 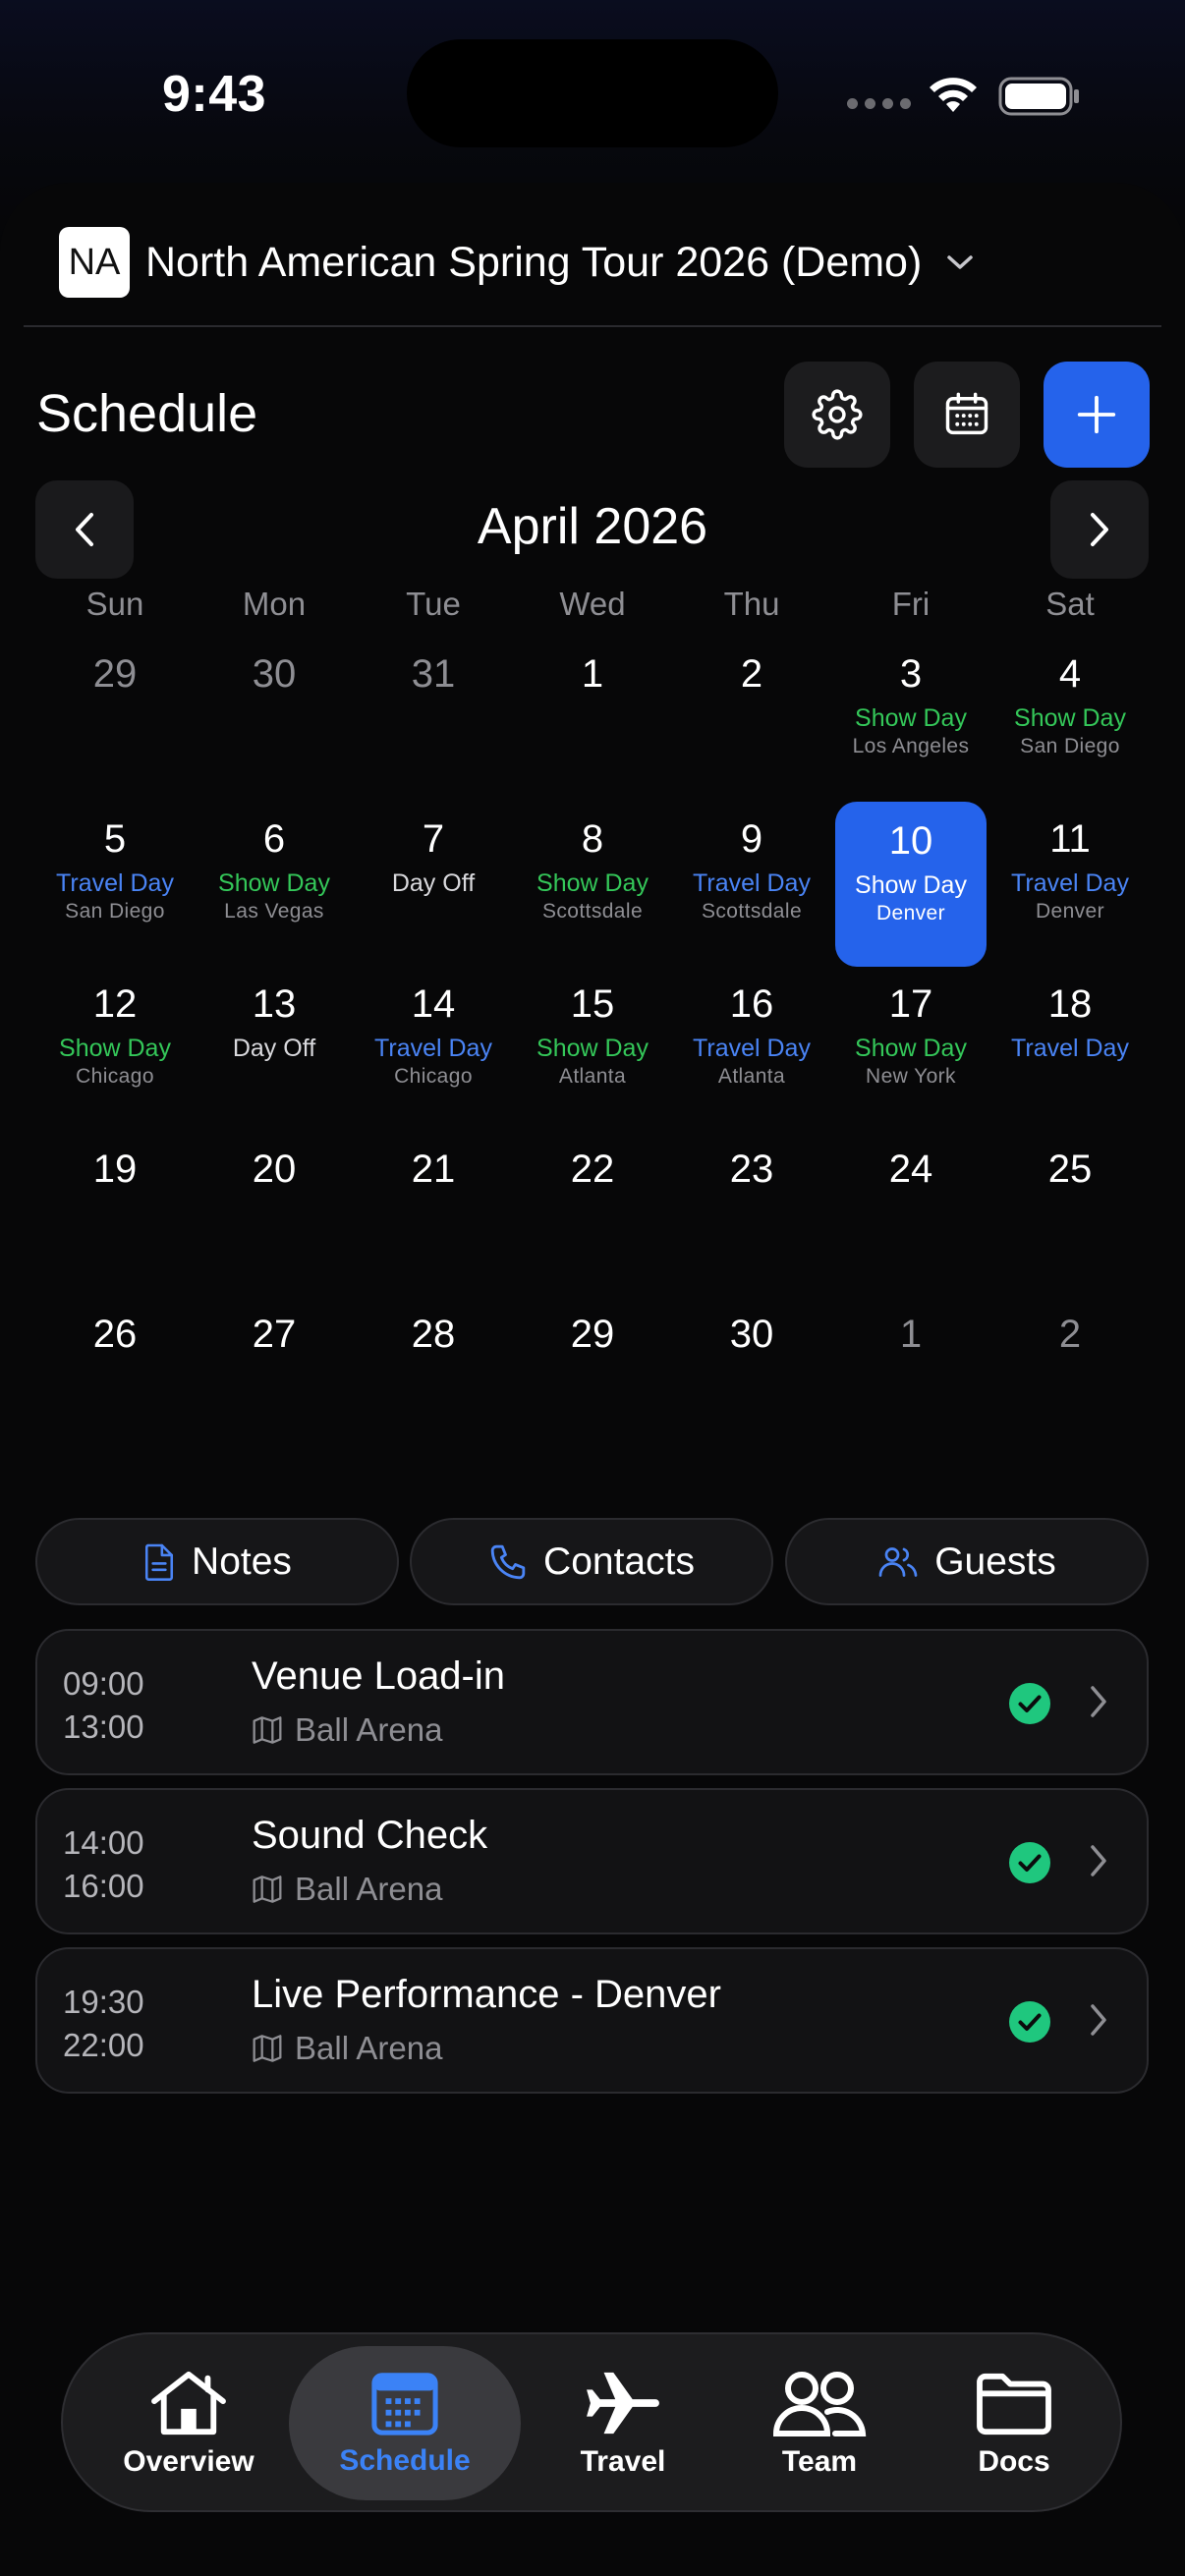 I want to click on day-number: 5, so click(x=115, y=839).